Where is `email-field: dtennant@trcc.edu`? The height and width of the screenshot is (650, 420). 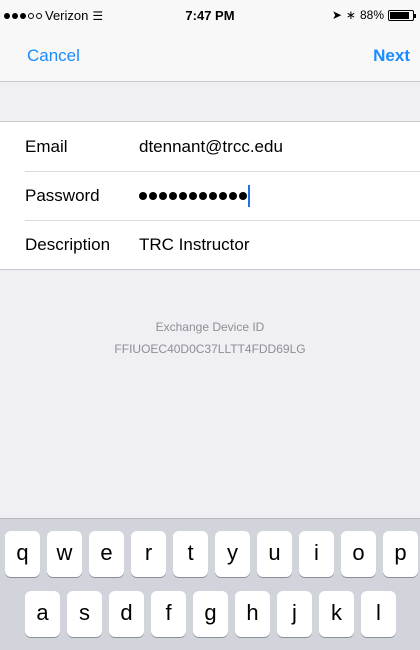
email-field: dtennant@trcc.edu is located at coordinates (211, 147).